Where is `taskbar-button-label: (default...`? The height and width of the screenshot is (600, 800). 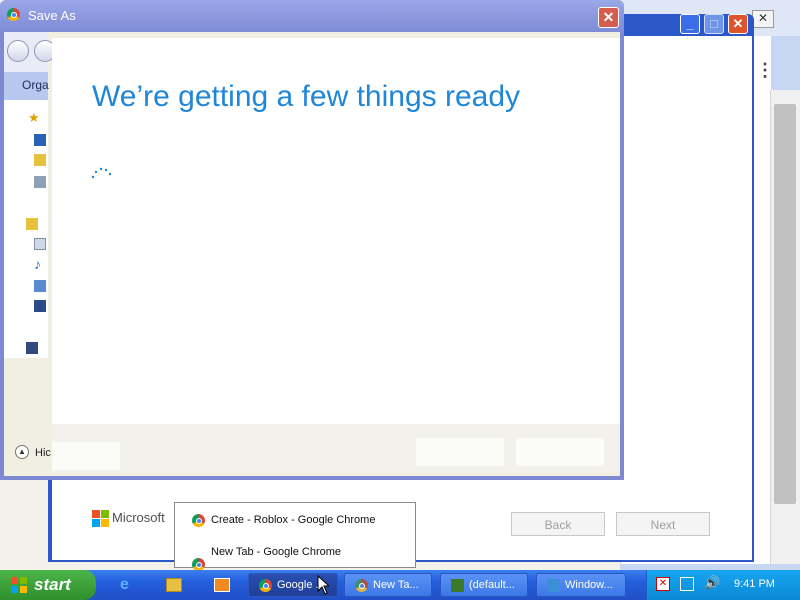
taskbar-button-label: (default... is located at coordinates (492, 585).